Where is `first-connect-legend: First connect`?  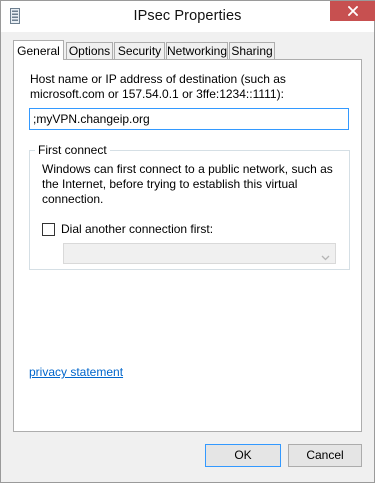
first-connect-legend: First connect is located at coordinates (72, 150).